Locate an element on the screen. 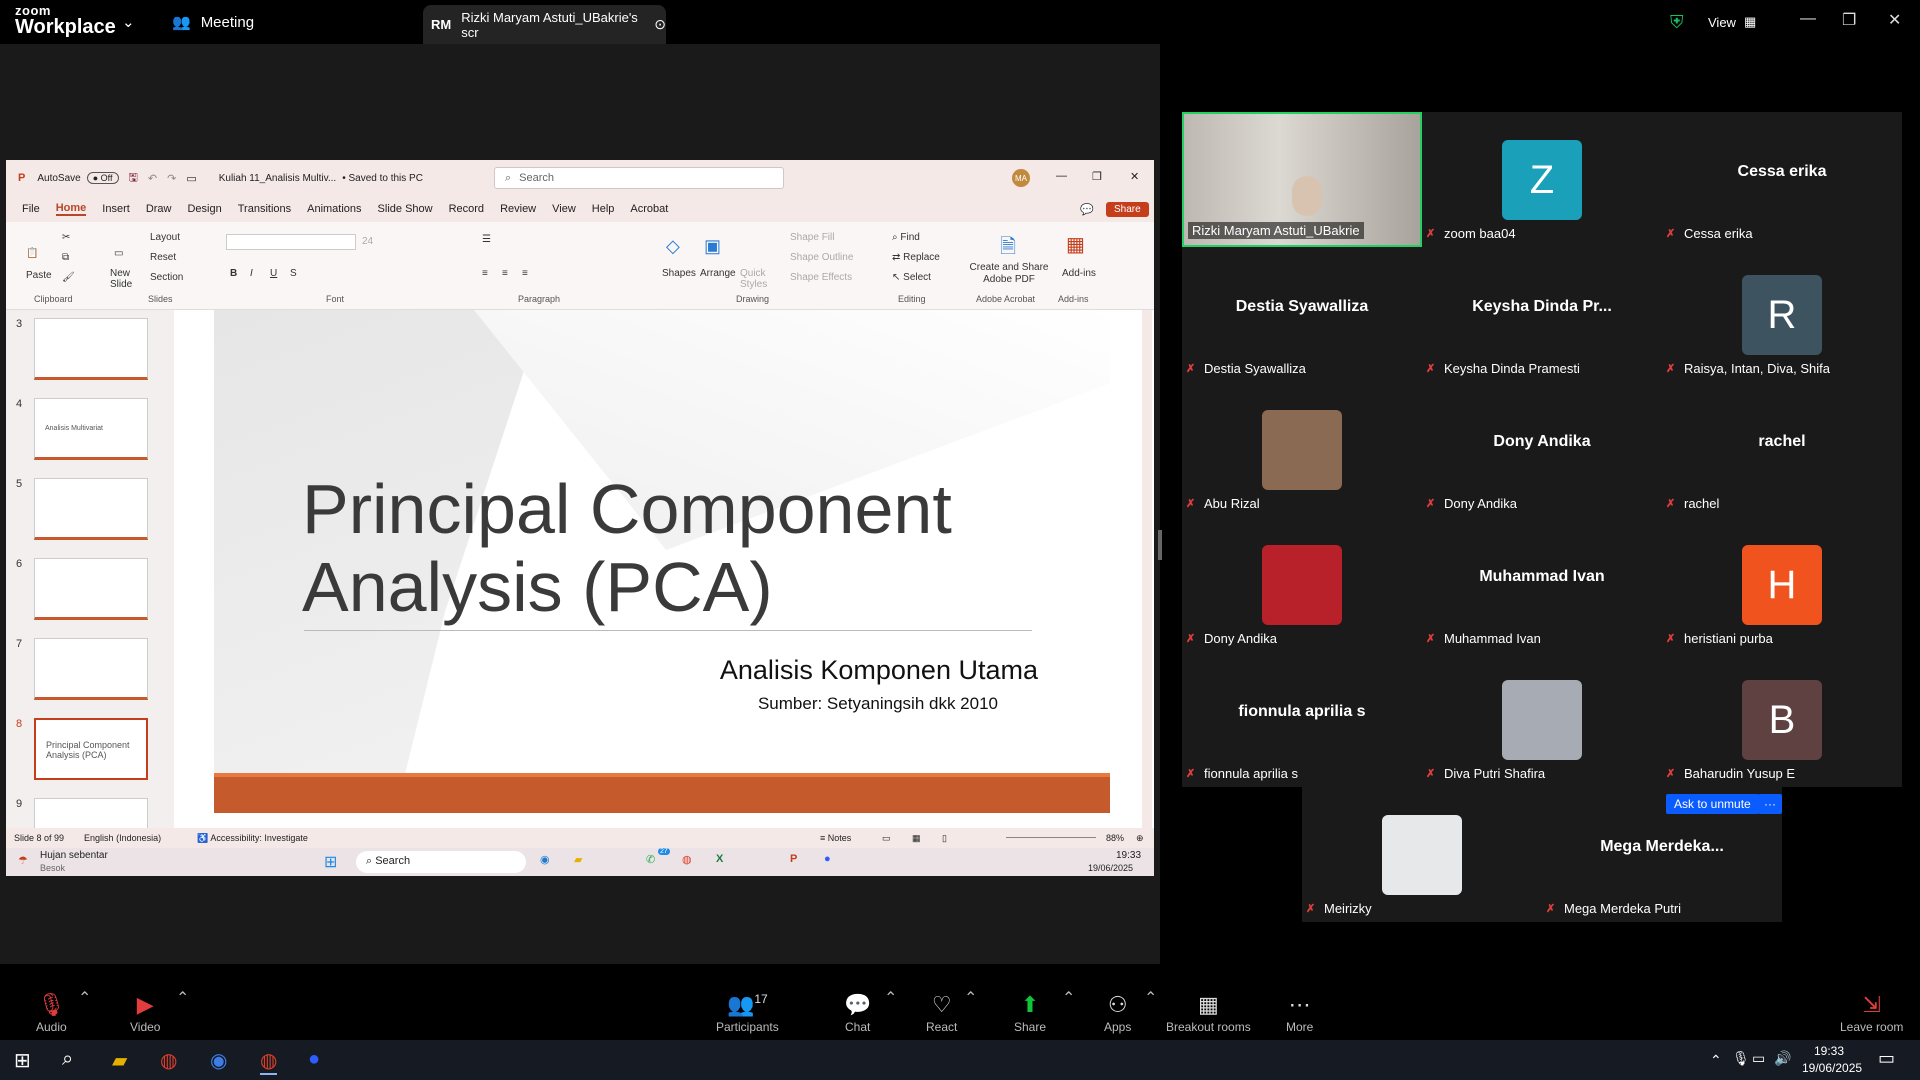  bullets-icon: ☰ is located at coordinates (486, 239).